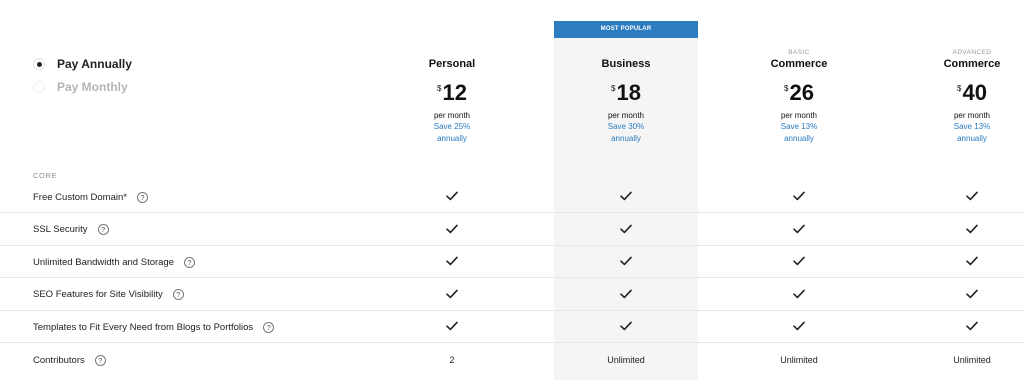  What do you see at coordinates (799, 52) in the screenshot?
I see `plan-tier-label: BASIC` at bounding box center [799, 52].